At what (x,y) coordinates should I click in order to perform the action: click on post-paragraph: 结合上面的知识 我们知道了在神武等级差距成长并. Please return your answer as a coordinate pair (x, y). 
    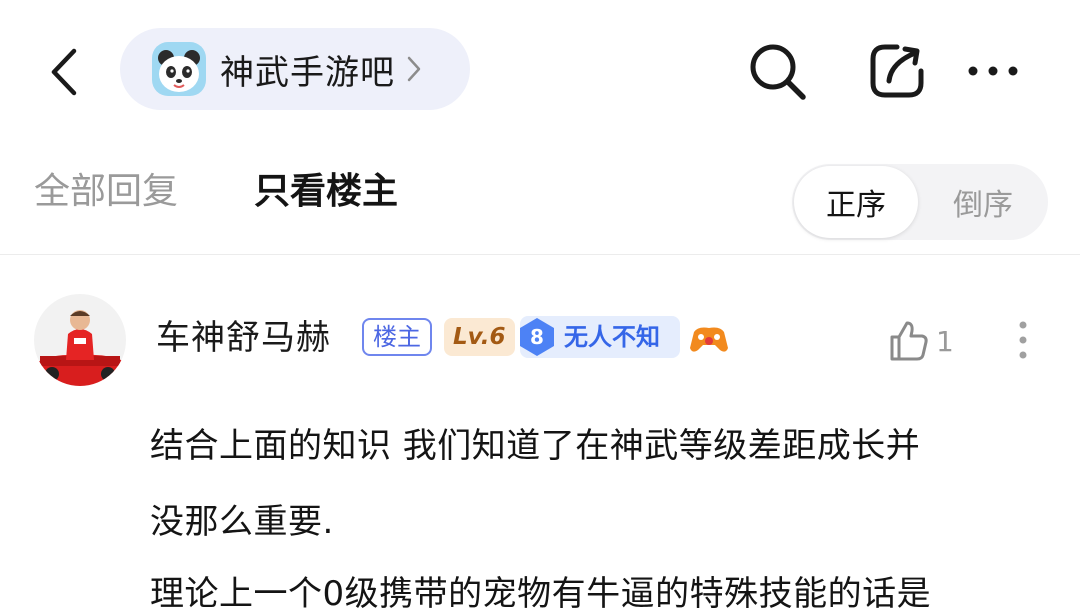
    Looking at the image, I should click on (535, 446).